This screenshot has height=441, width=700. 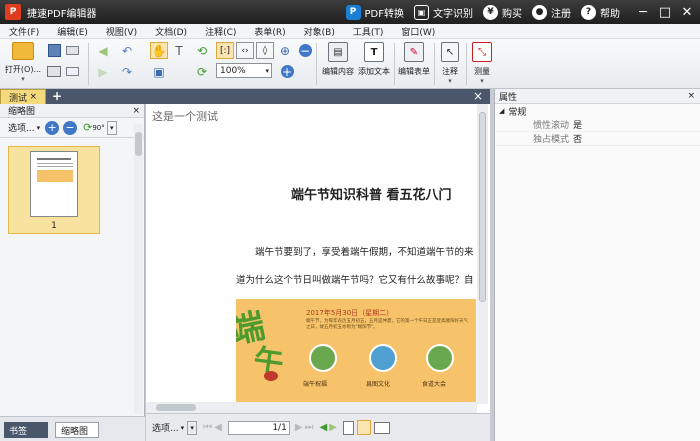 I want to click on add-tab-button: +, so click(x=57, y=96).